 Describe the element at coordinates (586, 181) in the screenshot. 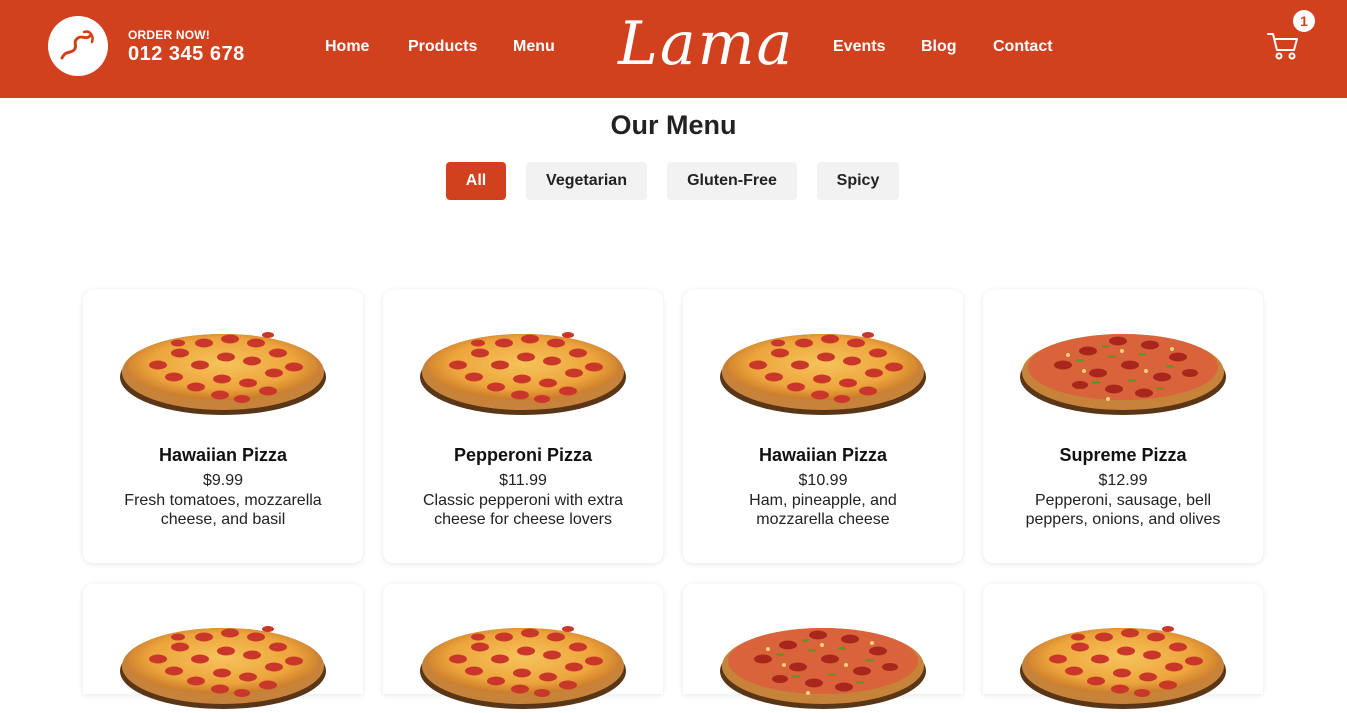

I see `filter-vegetarian-button: Vegetarian` at that location.